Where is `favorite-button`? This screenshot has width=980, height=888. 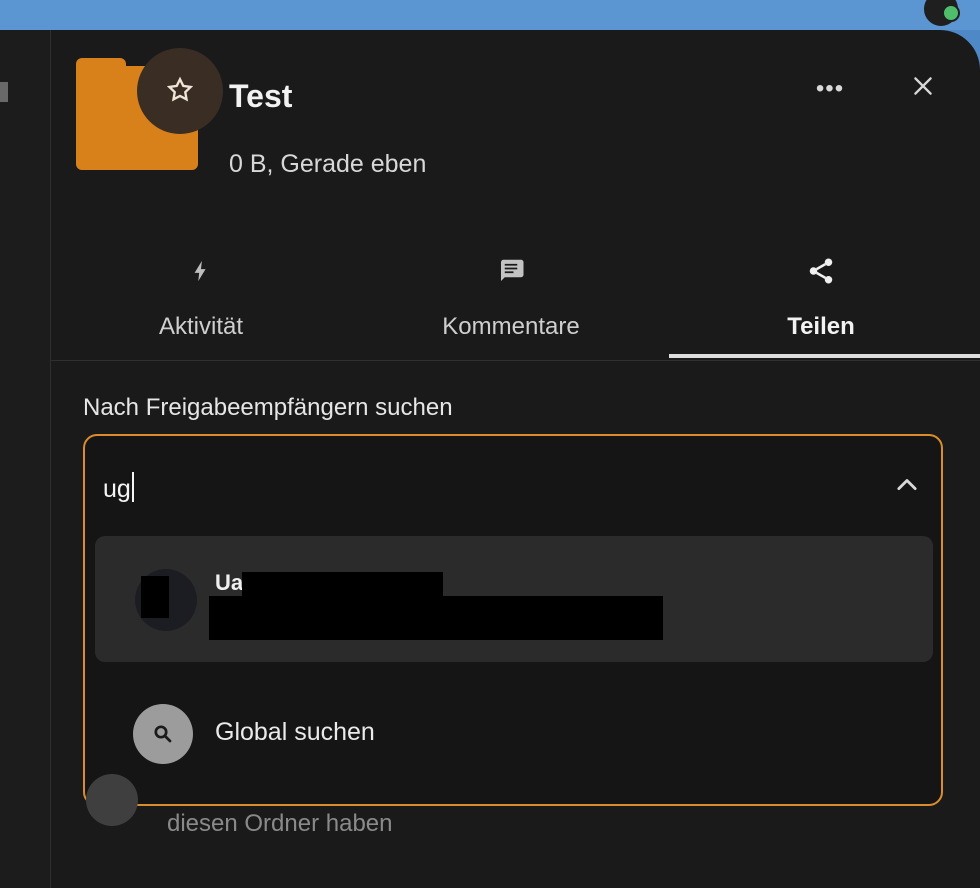
favorite-button is located at coordinates (180, 91).